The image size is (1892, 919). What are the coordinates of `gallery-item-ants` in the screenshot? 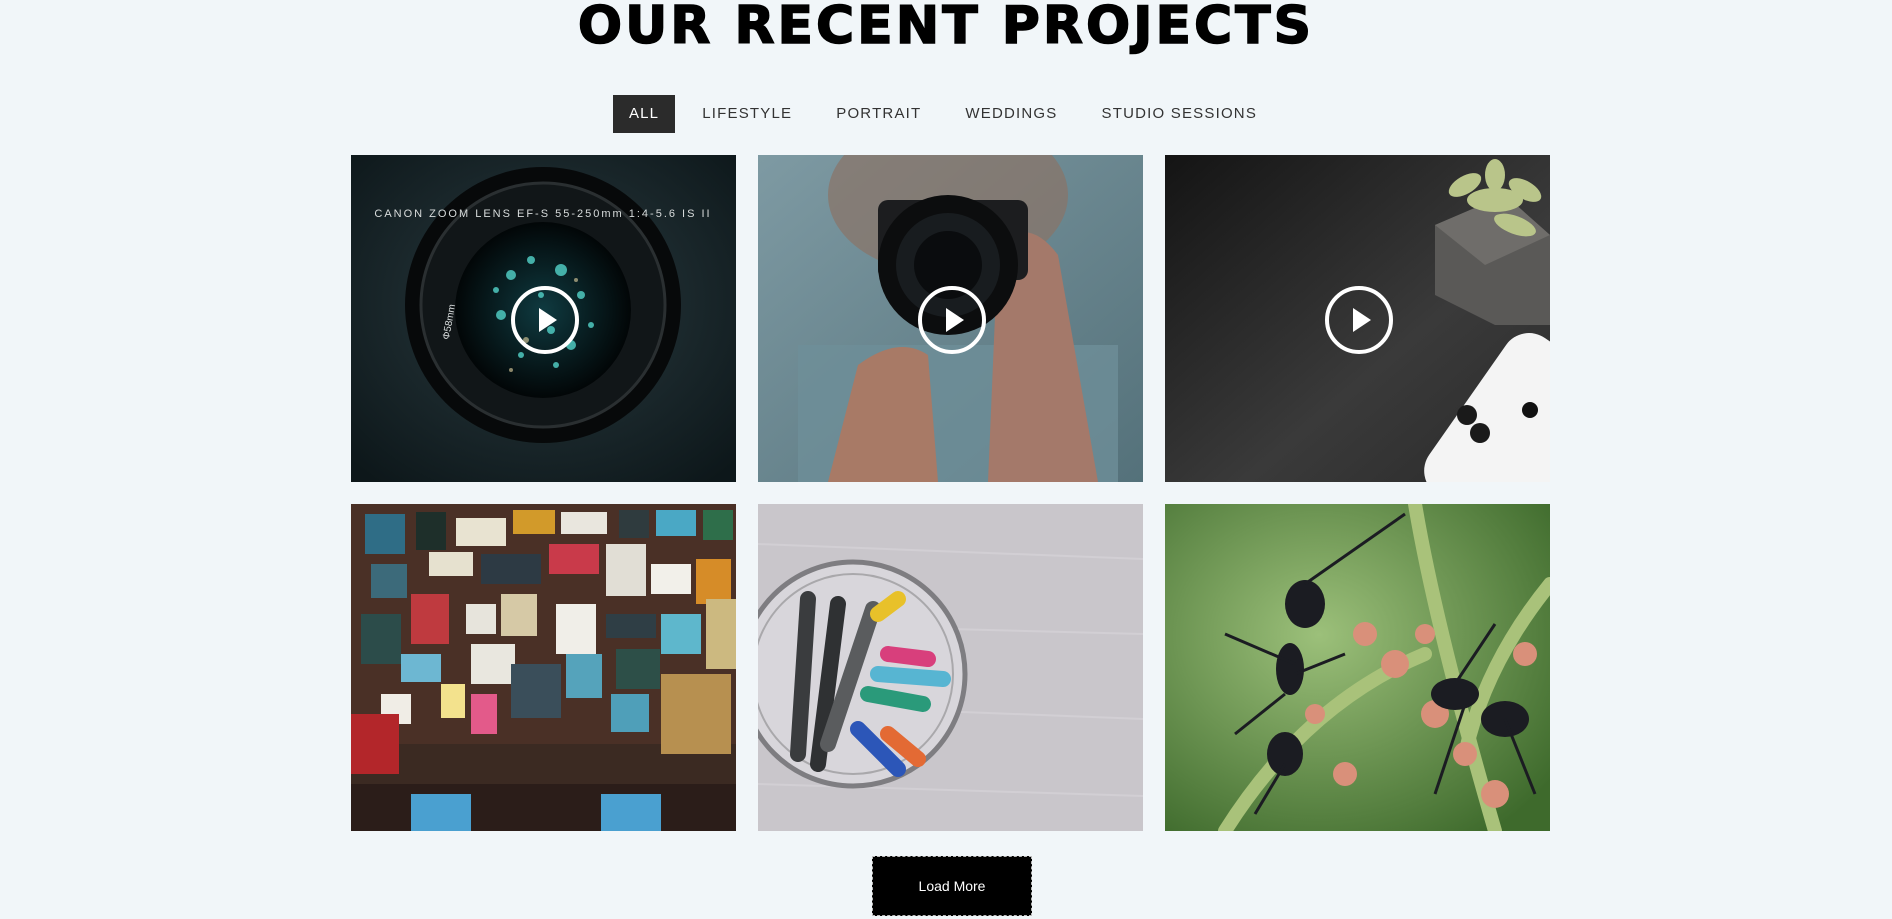 It's located at (1357, 667).